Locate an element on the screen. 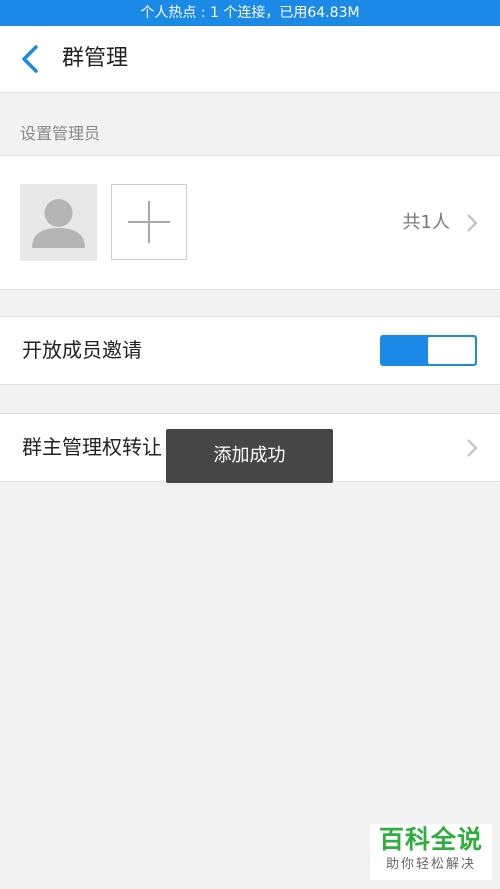 The height and width of the screenshot is (889, 500). toggle-knob is located at coordinates (451, 350).